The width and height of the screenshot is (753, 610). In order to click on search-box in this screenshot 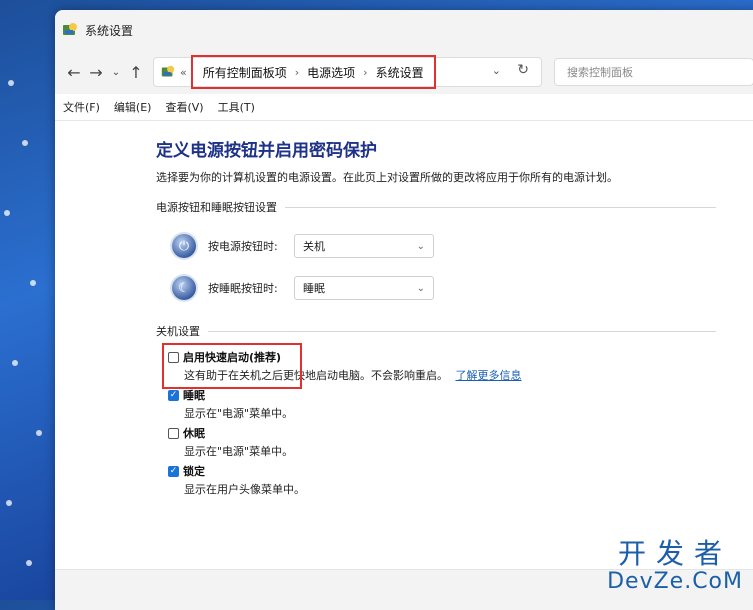, I will do `click(653, 72)`.